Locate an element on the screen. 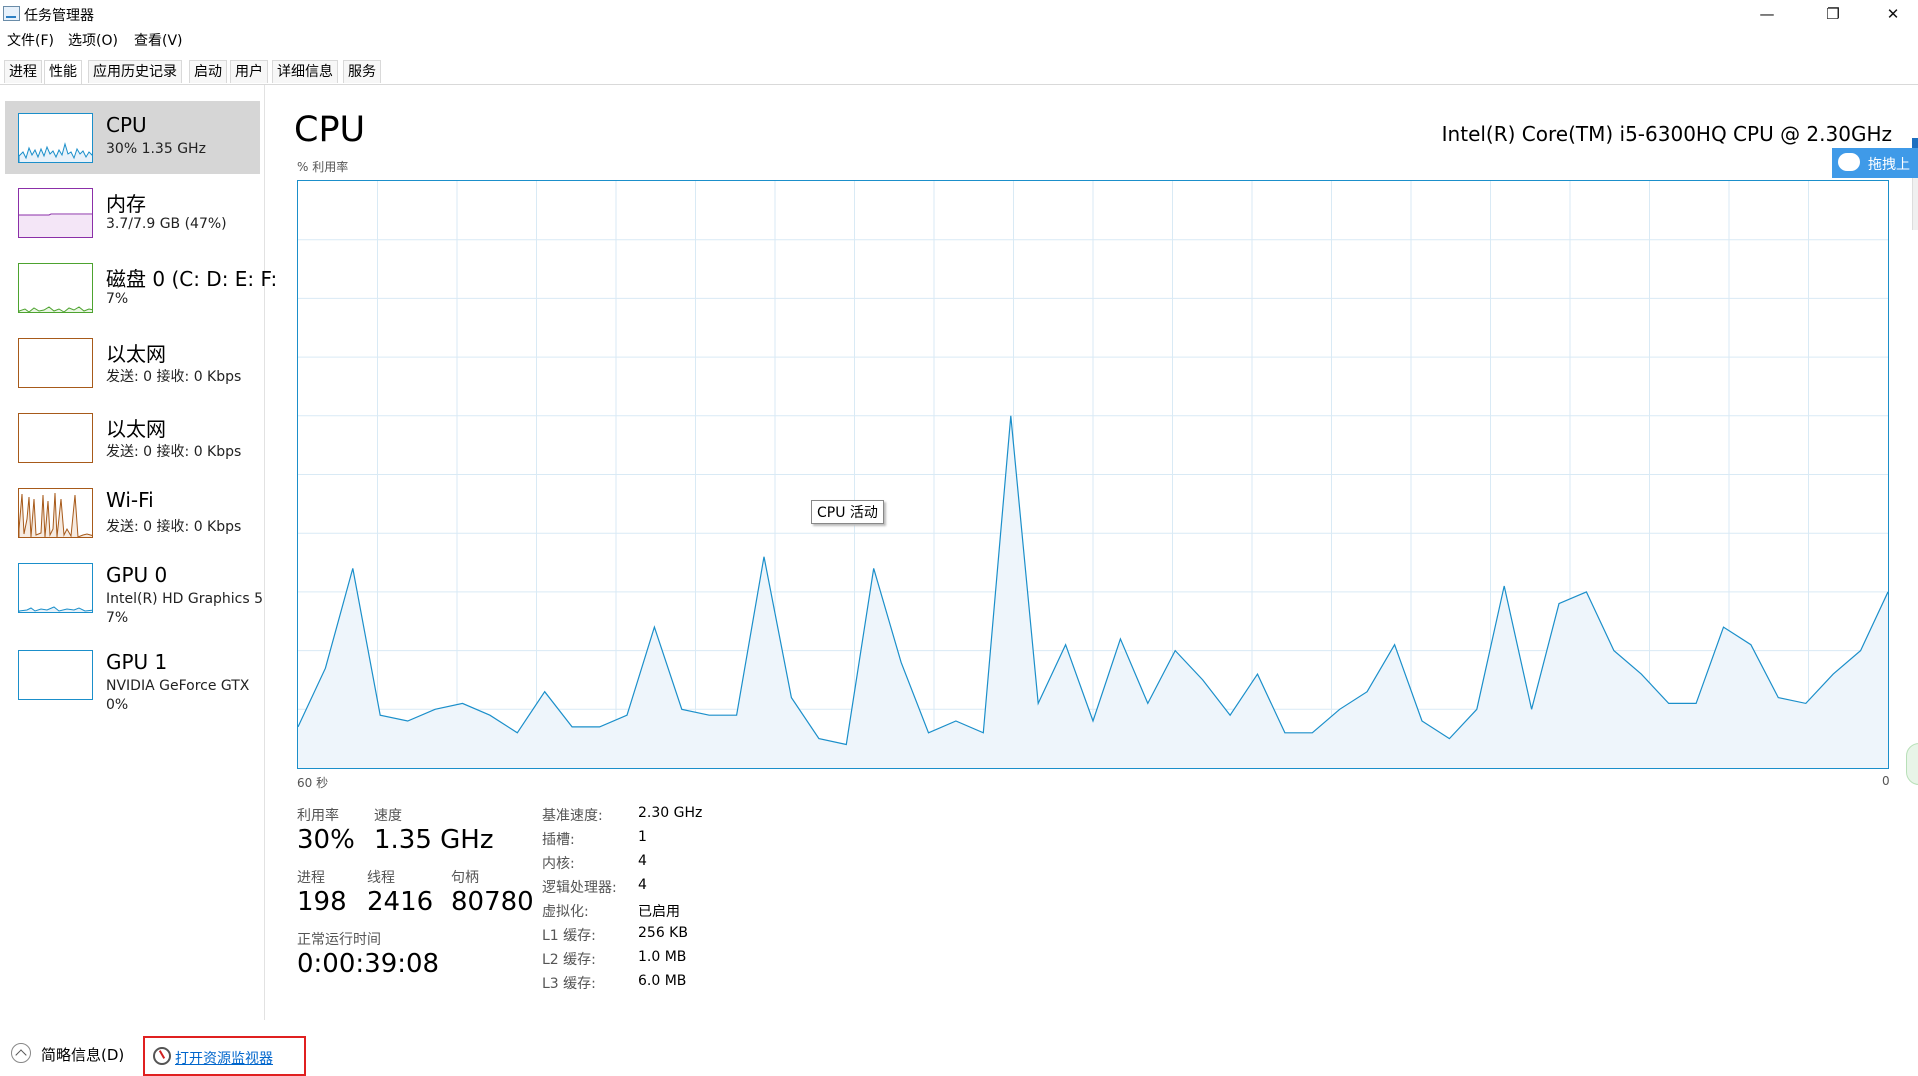 The height and width of the screenshot is (1076, 1918). tab-bar: 进程 性能 应用历史记录 启动 用户 详细信息 服务 is located at coordinates (959, 72).